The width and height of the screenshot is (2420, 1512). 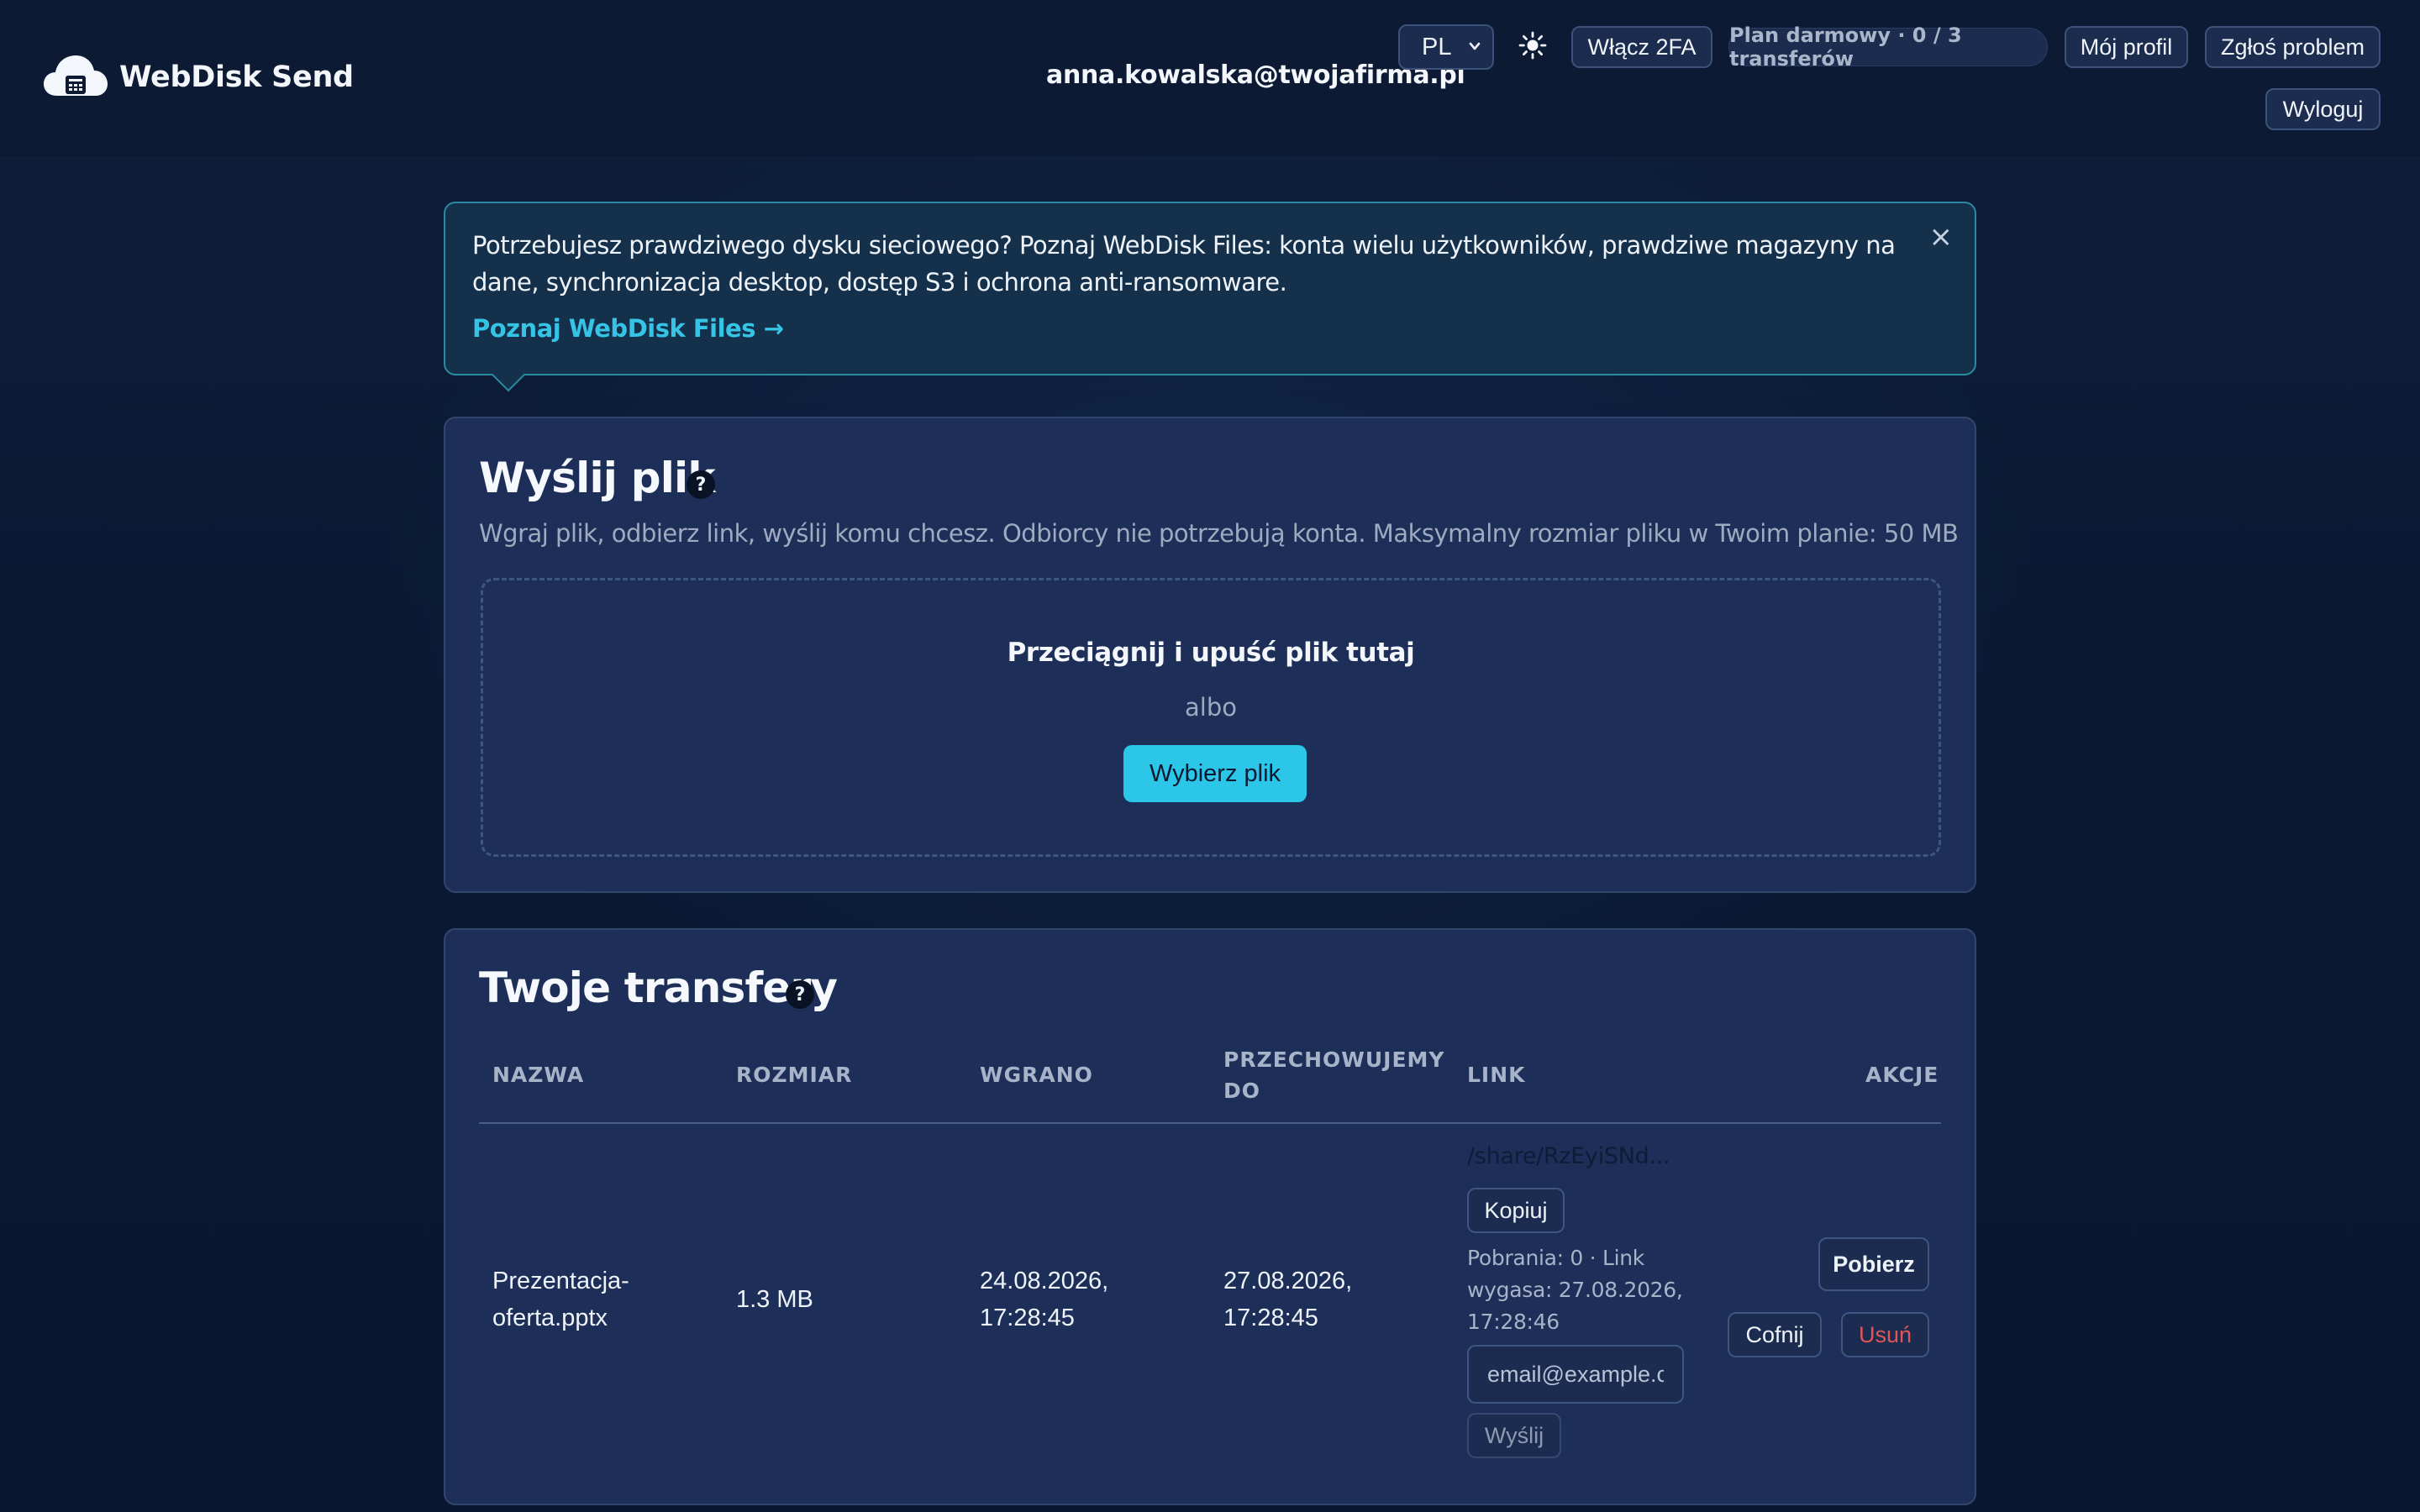 I want to click on cloud-disk-icon, so click(x=75, y=78).